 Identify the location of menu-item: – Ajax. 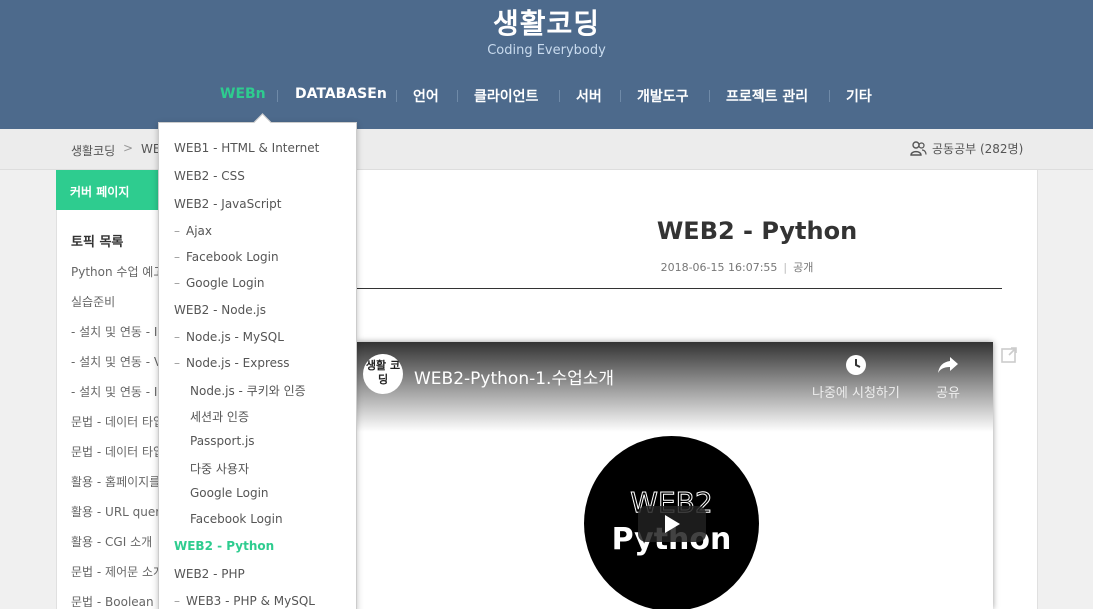
(193, 231).